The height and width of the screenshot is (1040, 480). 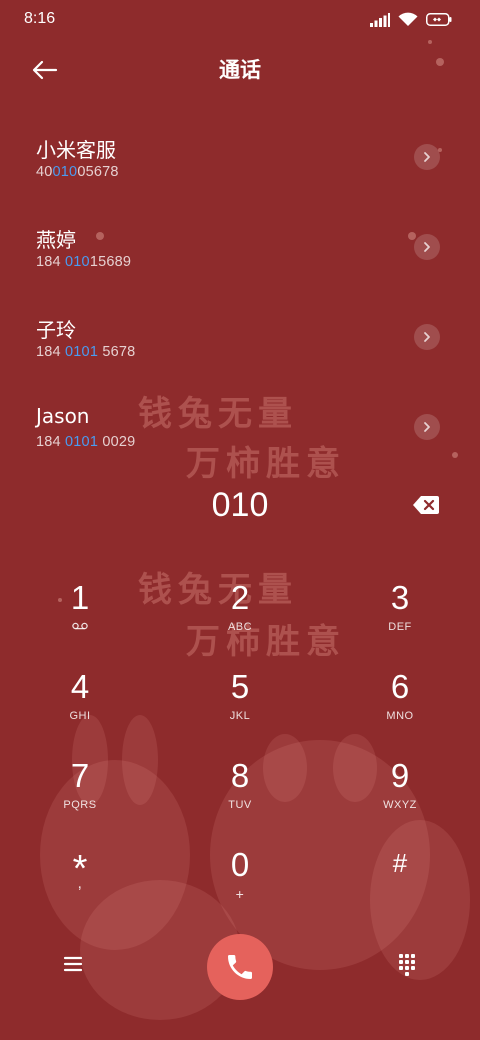 What do you see at coordinates (80, 627) in the screenshot?
I see `voicemail-icon` at bounding box center [80, 627].